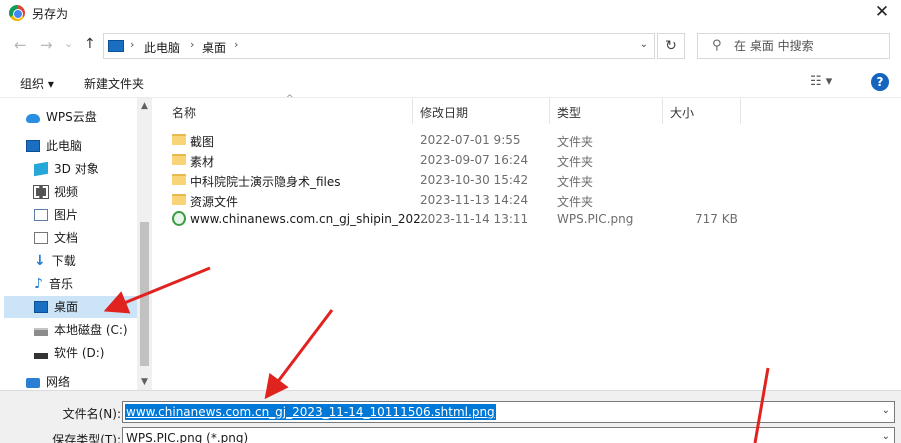 This screenshot has height=443, width=901. What do you see at coordinates (474, 160) in the screenshot?
I see `file-date: 2023-09-07 16:24` at bounding box center [474, 160].